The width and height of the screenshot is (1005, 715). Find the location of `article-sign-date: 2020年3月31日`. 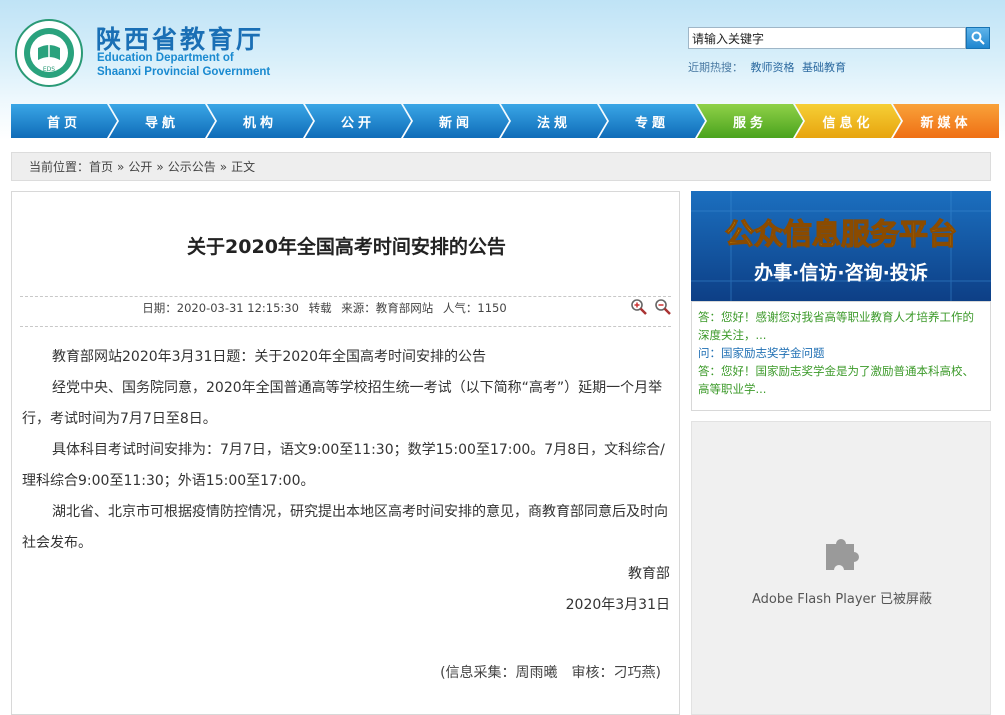

article-sign-date: 2020年3月31日 is located at coordinates (617, 605).